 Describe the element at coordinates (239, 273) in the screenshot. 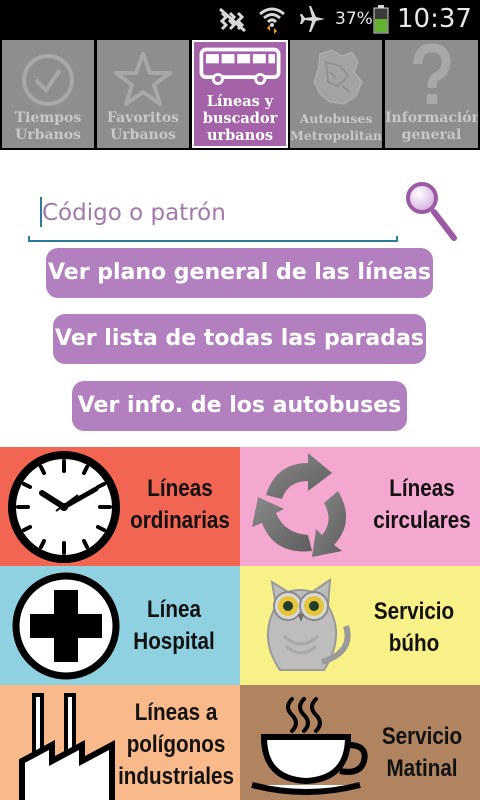

I see `view-general-map-button: Ver plano general de las líneas` at that location.